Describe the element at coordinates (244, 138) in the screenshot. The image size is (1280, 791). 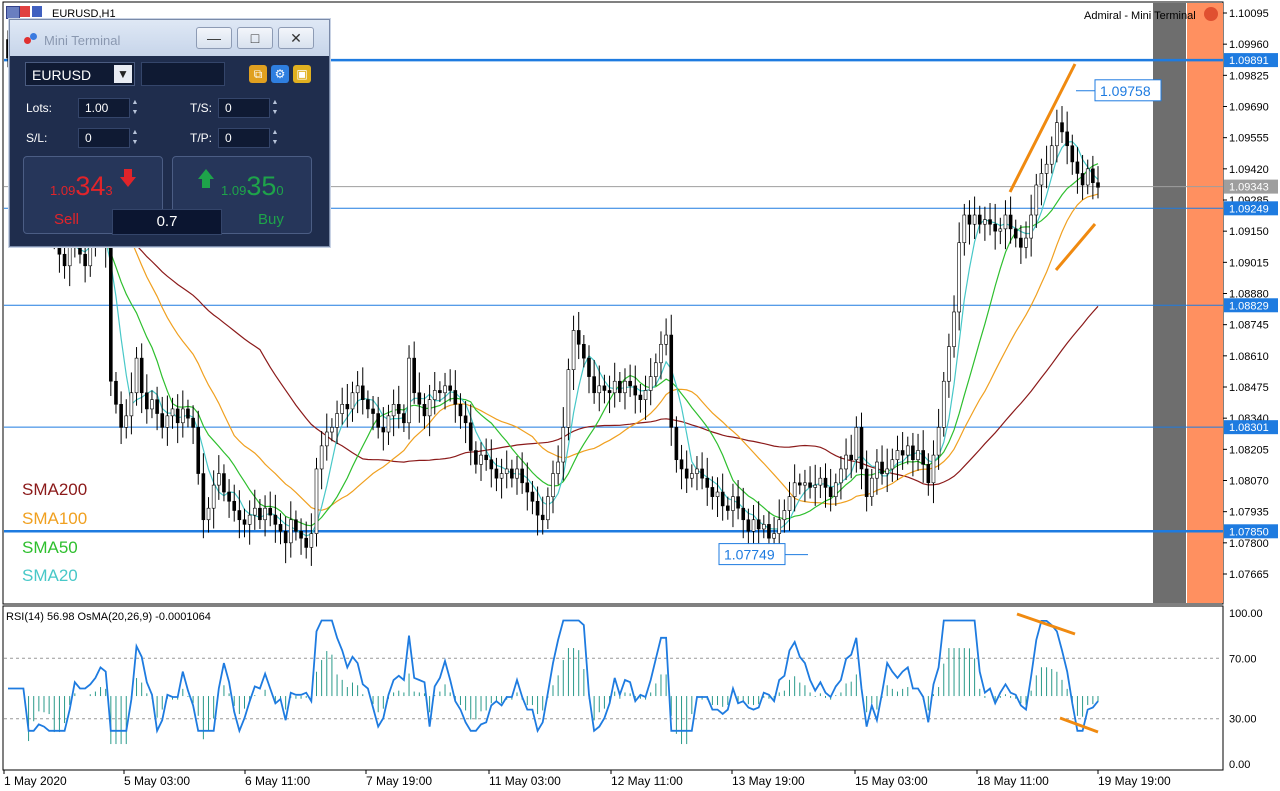
I see `tp-input: 0` at that location.